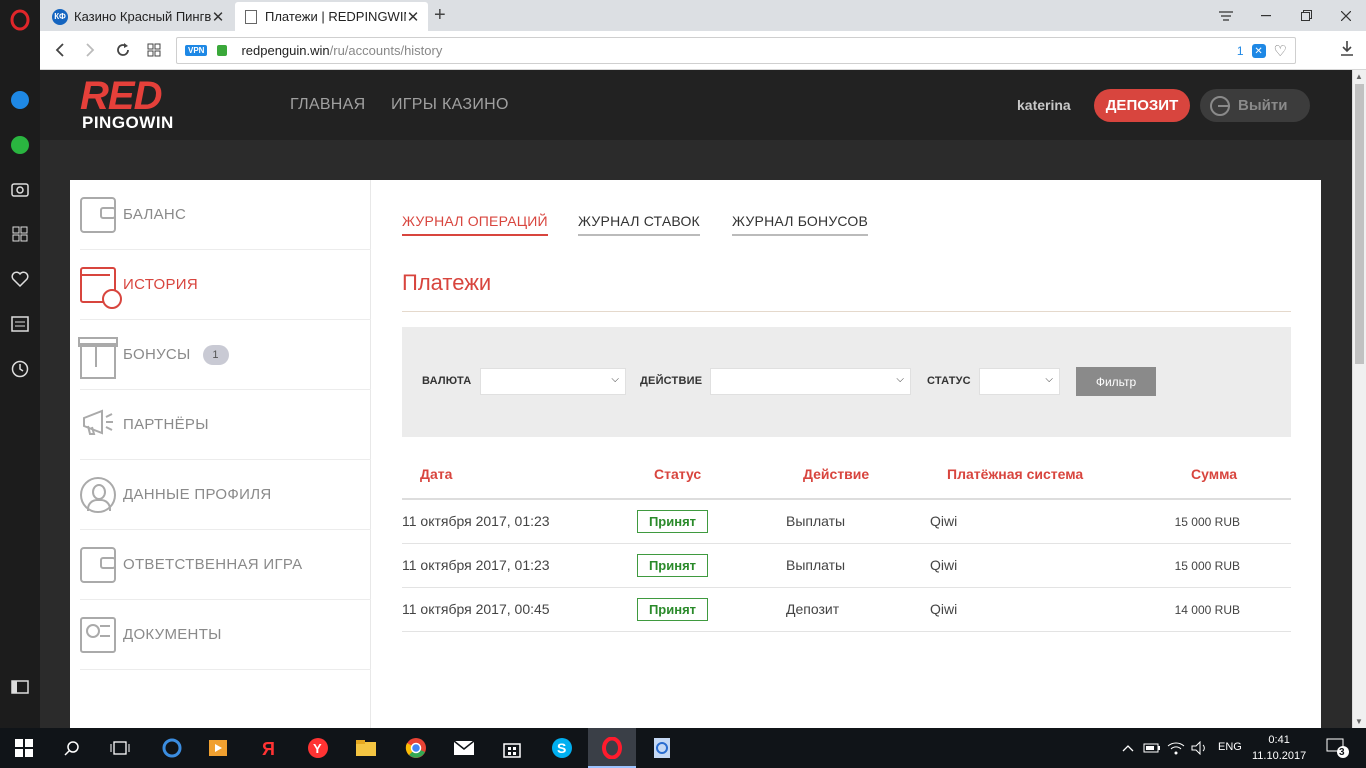  What do you see at coordinates (1306, 15) in the screenshot?
I see `restore-icon` at bounding box center [1306, 15].